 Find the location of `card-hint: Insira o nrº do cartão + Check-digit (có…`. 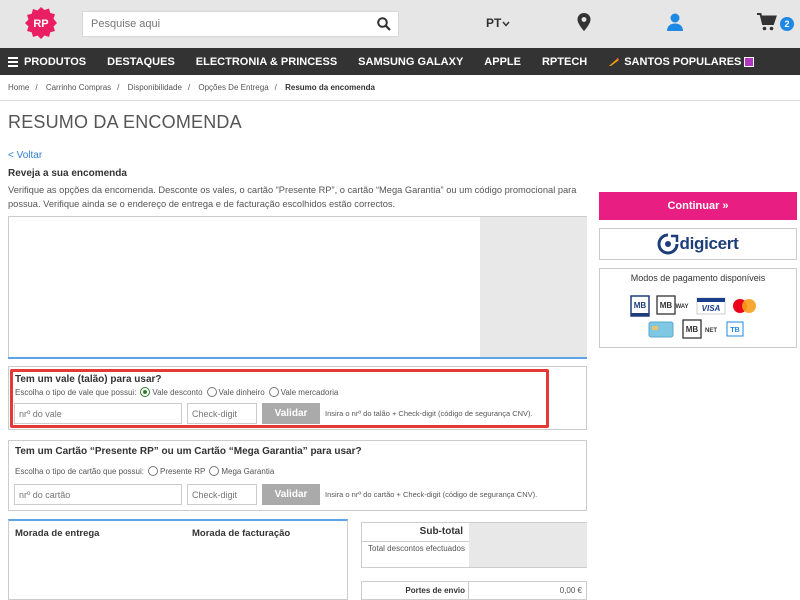

card-hint: Insira o nrº do cartão + Check-digit (có… is located at coordinates (431, 494).